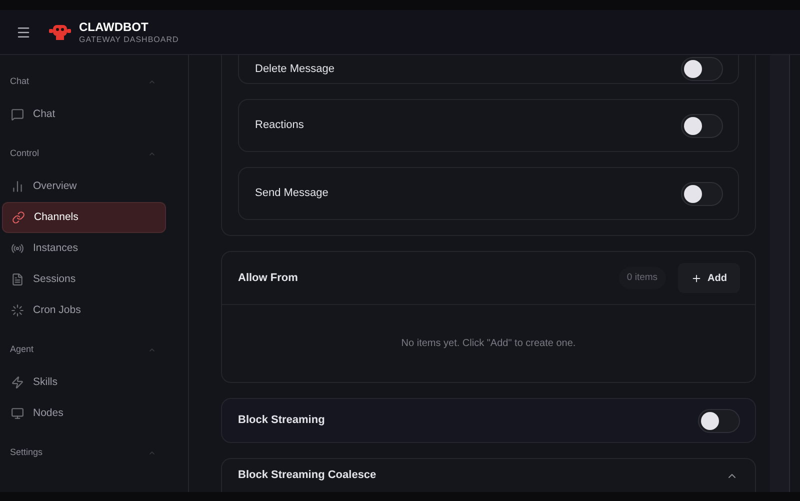 Image resolution: width=800 pixels, height=501 pixels. I want to click on document-icon, so click(17, 279).